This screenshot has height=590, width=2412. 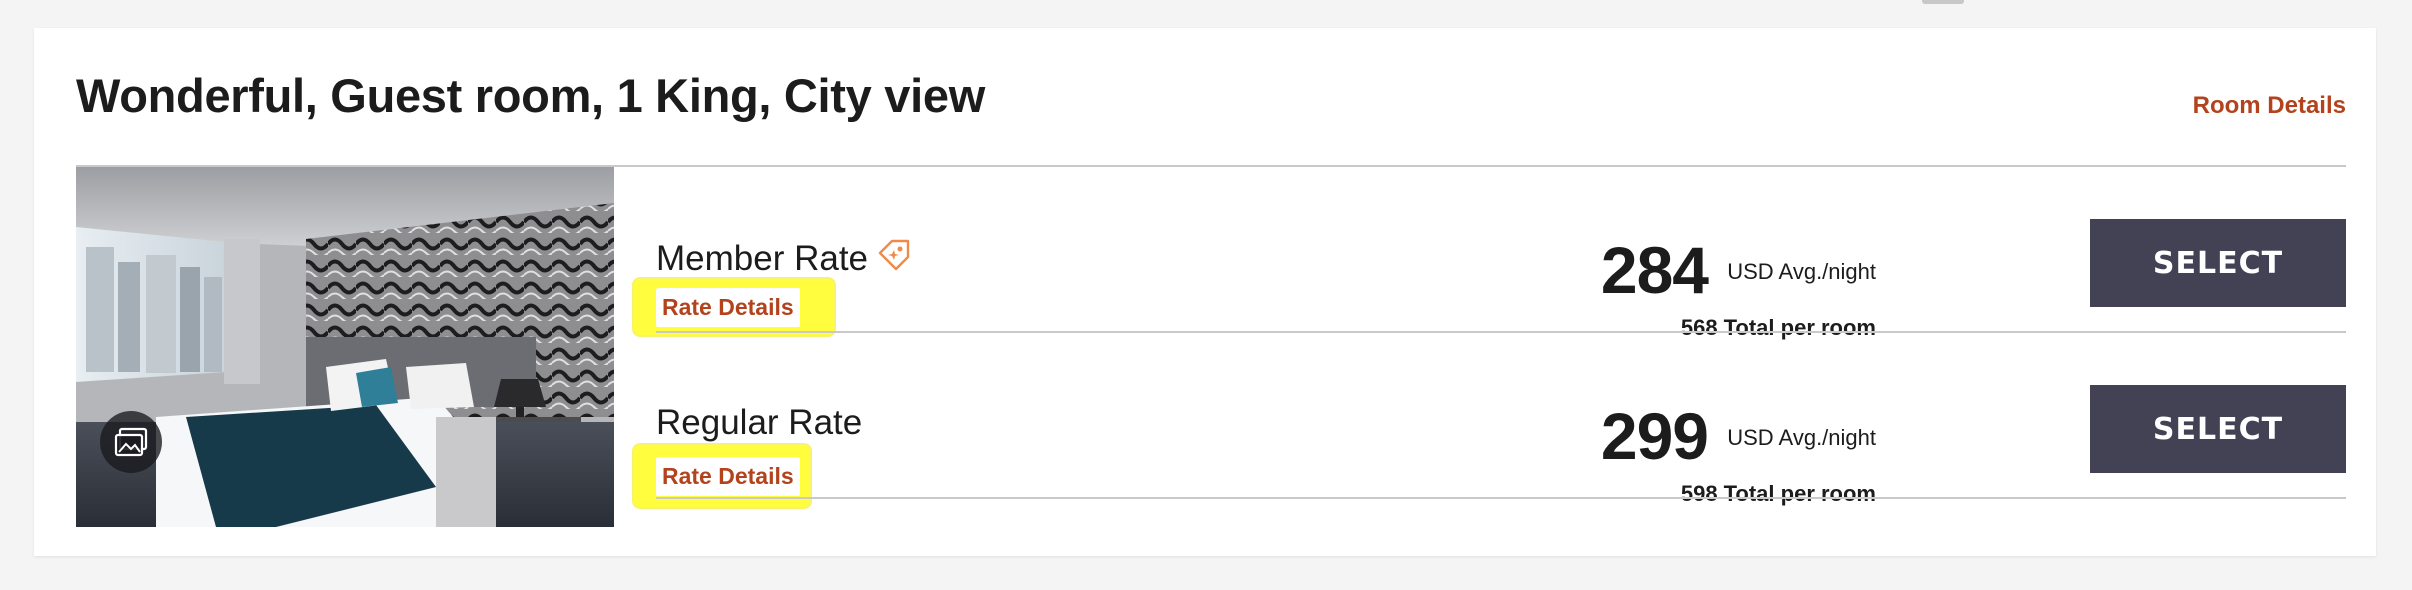 I want to click on price-total: 598 Total per room, so click(x=1778, y=494).